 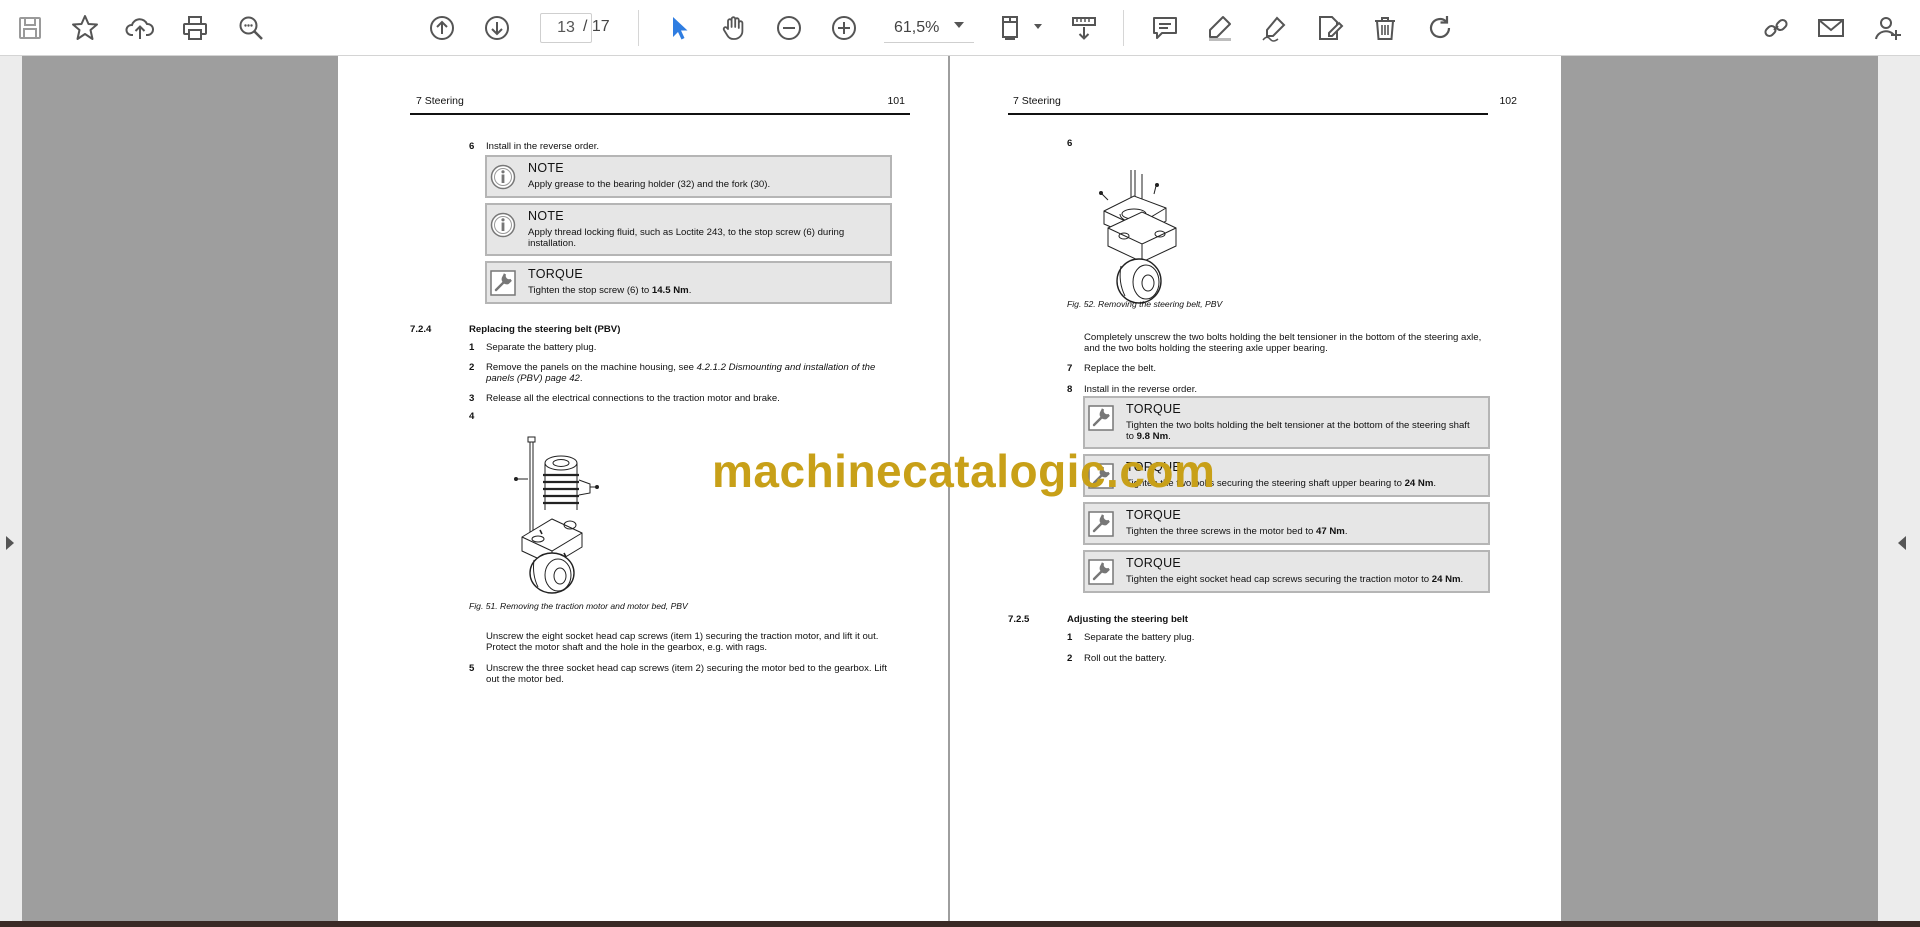 What do you see at coordinates (1776, 28) in the screenshot?
I see `share-link-icon` at bounding box center [1776, 28].